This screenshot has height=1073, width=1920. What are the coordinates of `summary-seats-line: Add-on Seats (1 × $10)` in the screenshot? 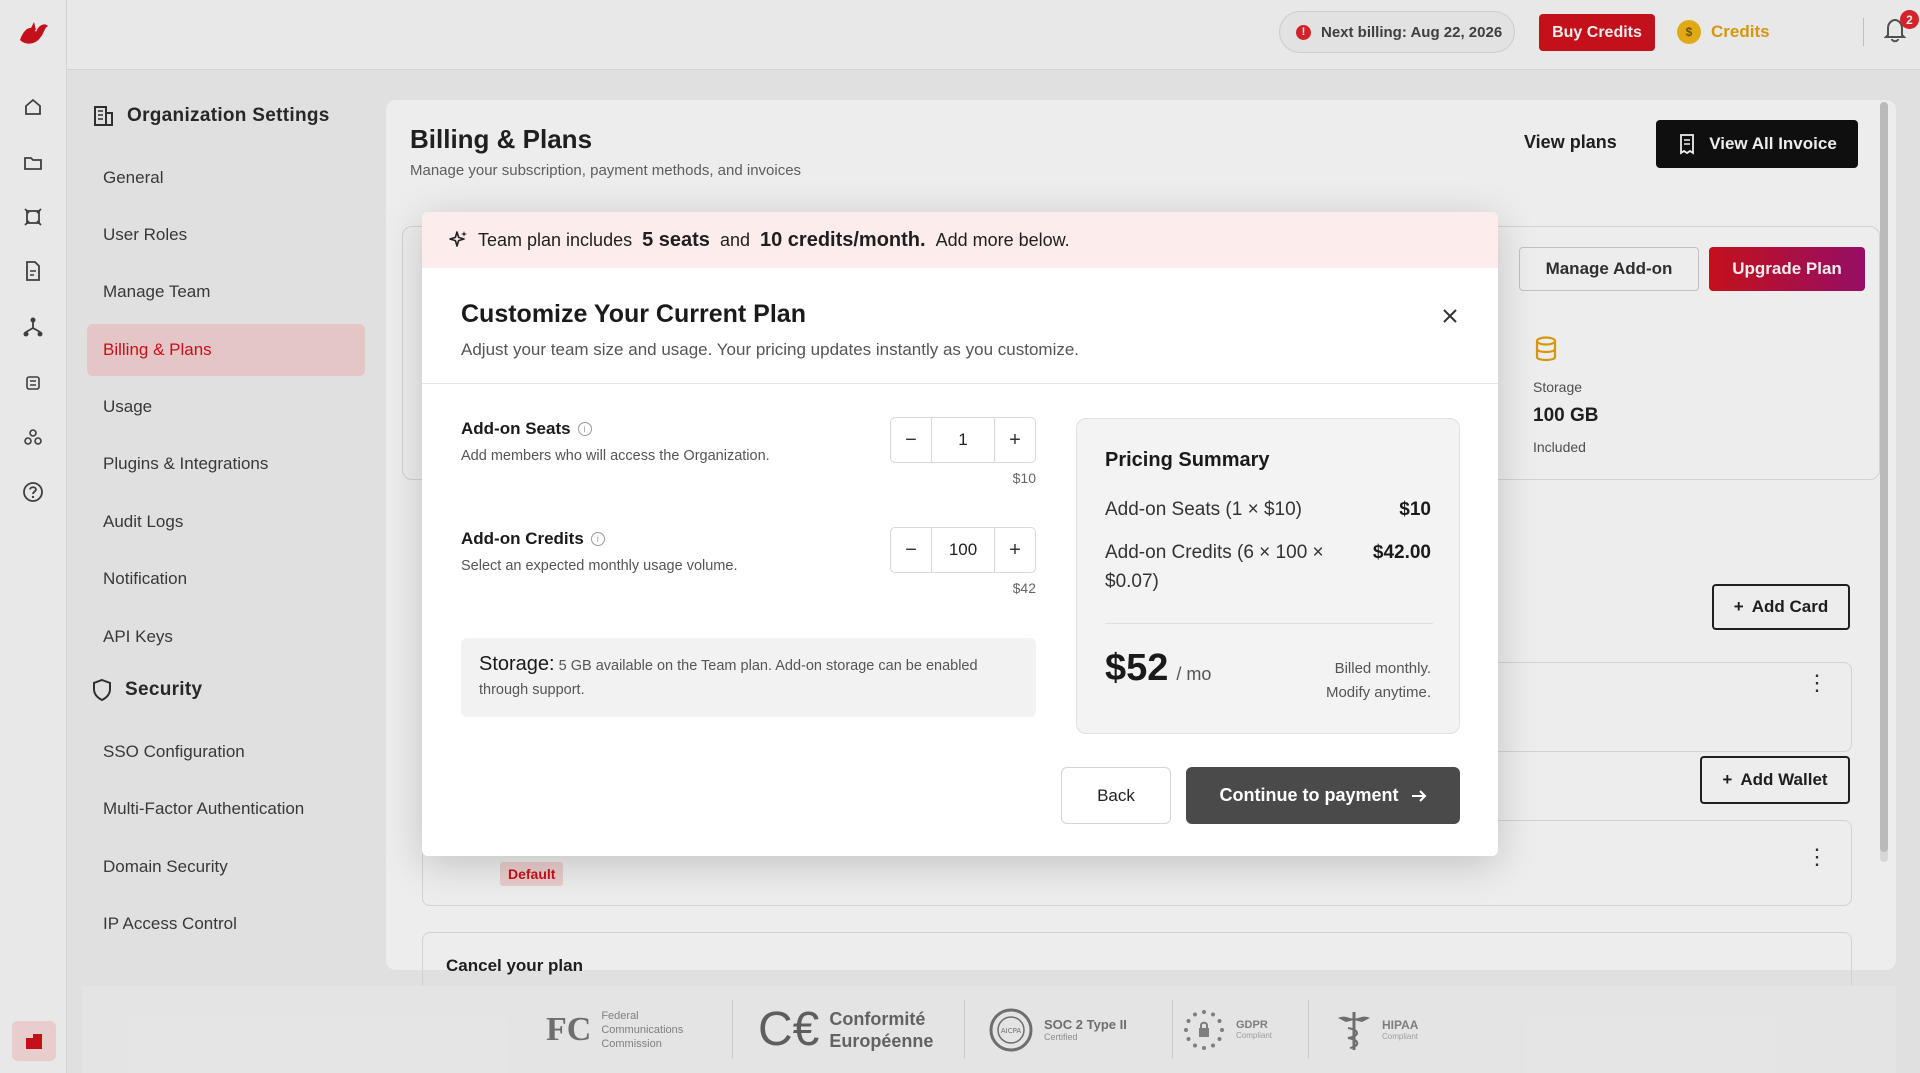 It's located at (1203, 509).